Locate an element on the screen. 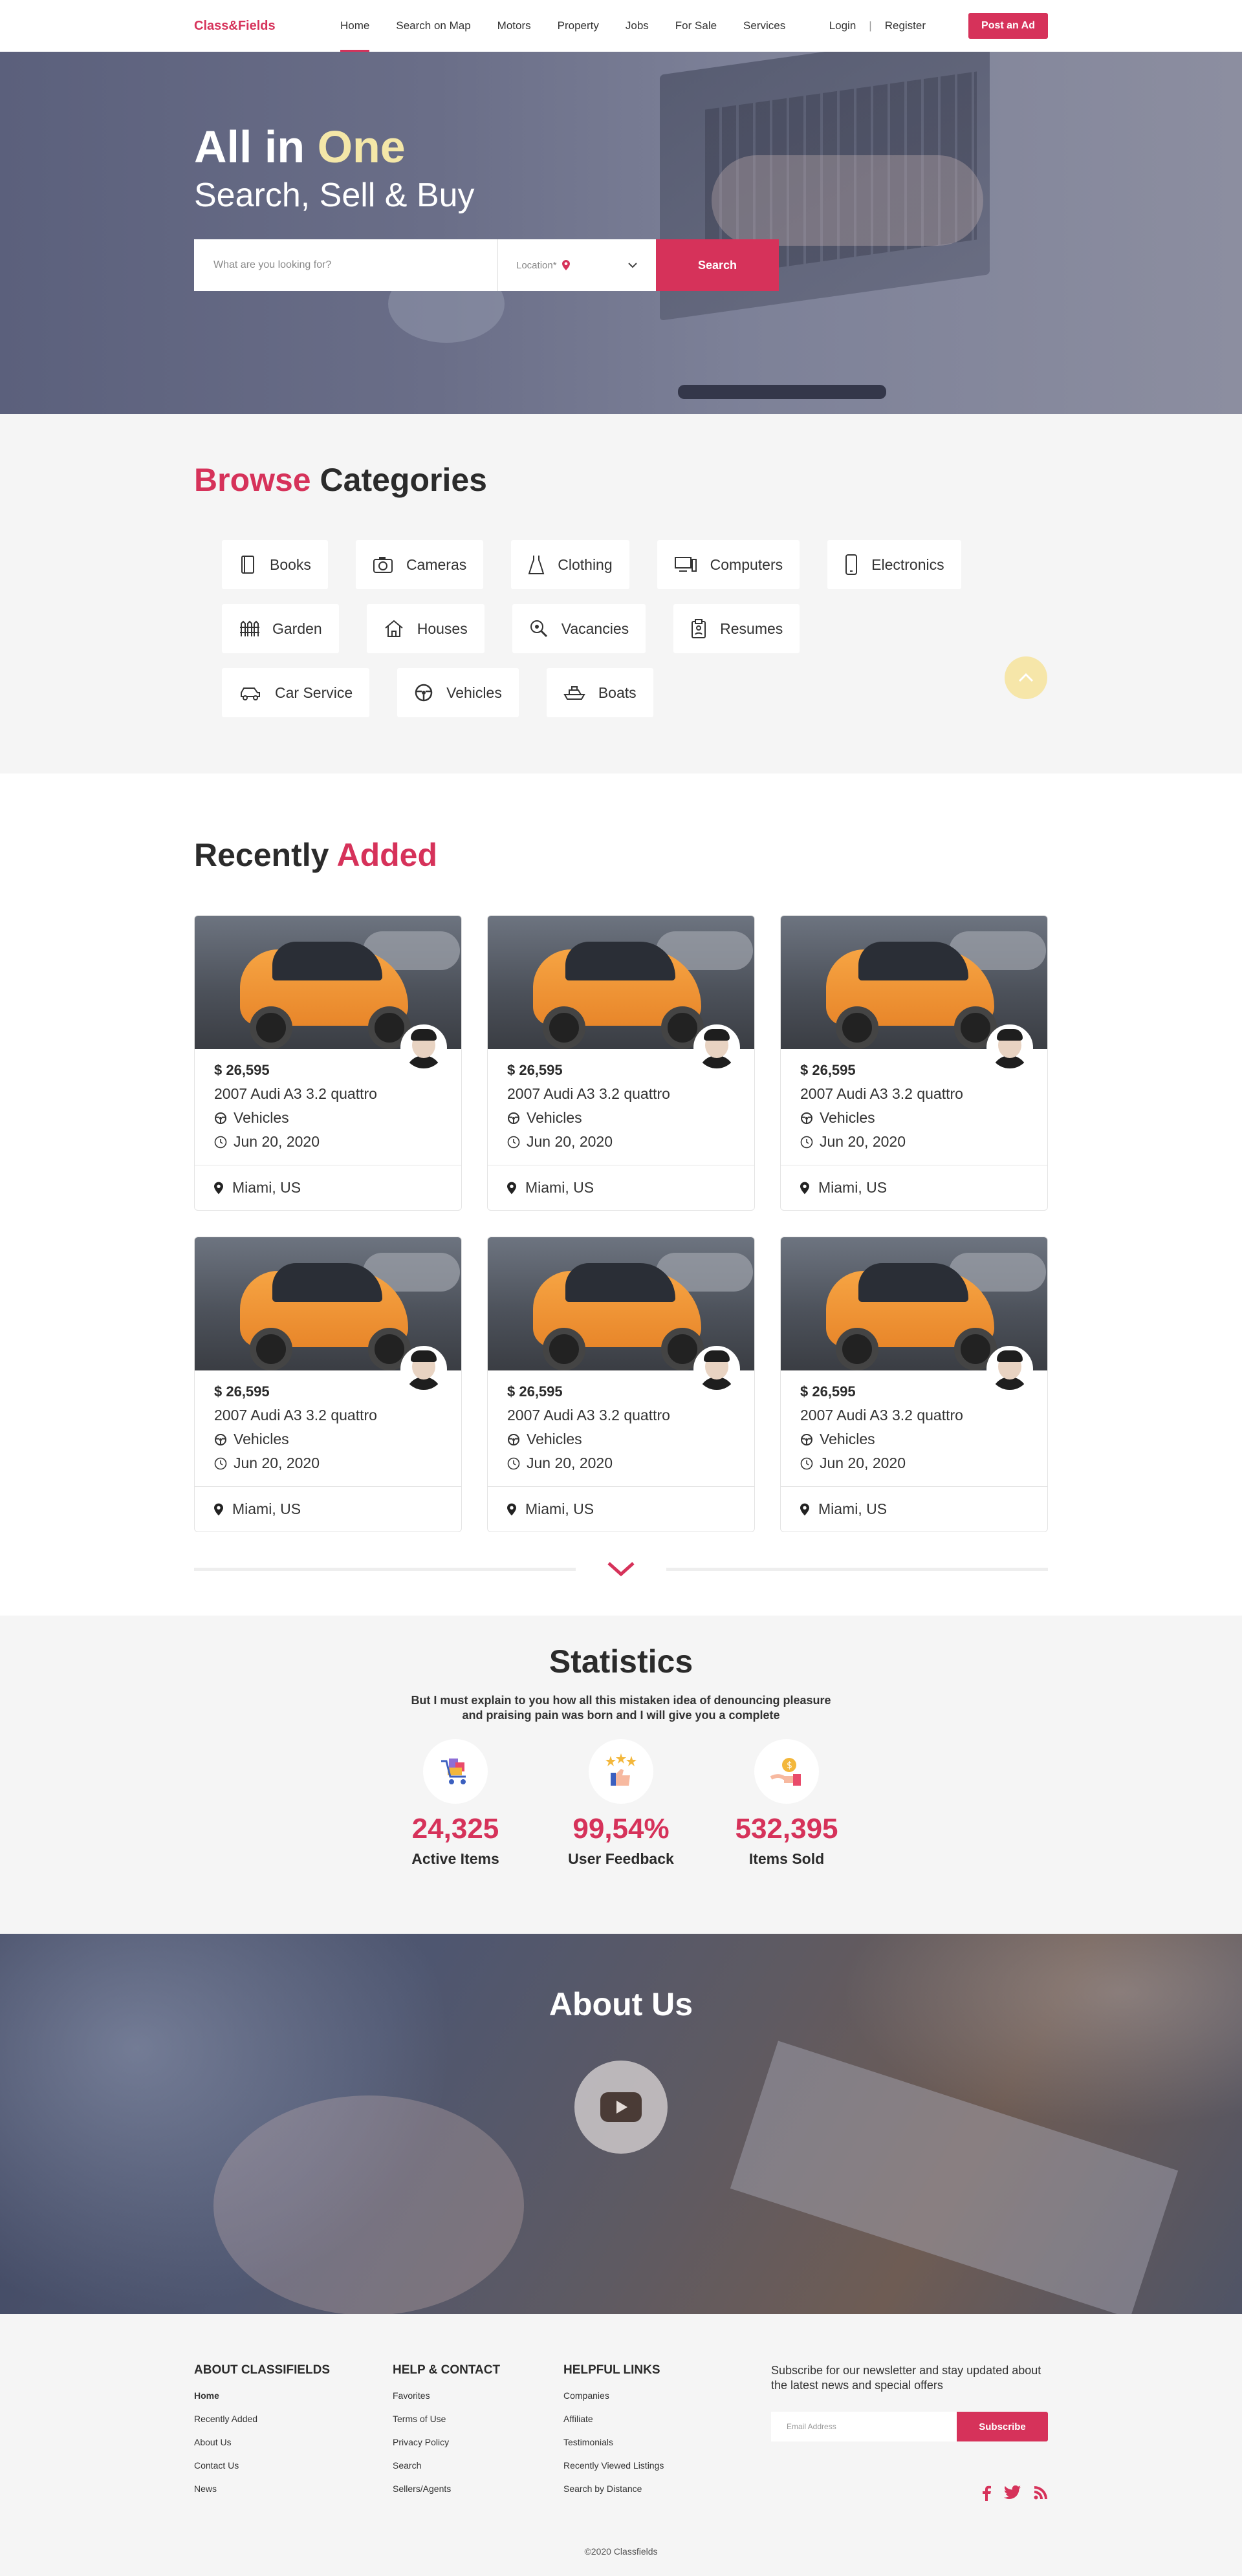 This screenshot has width=1242, height=2576. footer-link-recently-viewed: Recently Viewed Listings is located at coordinates (667, 2465).